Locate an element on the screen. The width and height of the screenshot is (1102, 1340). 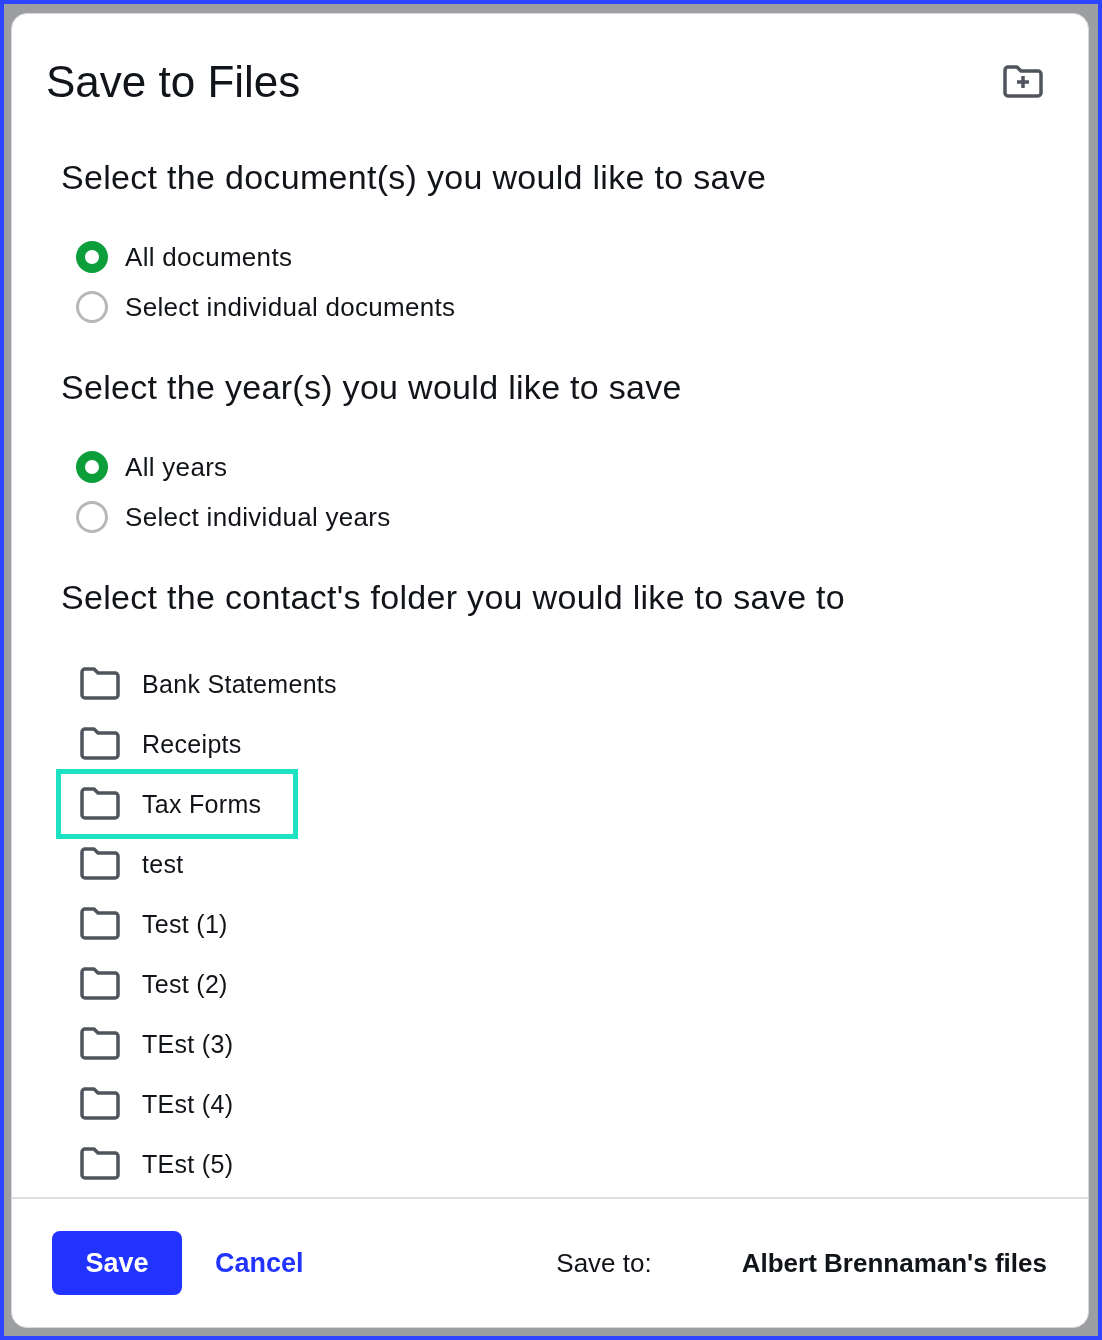
folder-name: Receipts is located at coordinates (192, 744).